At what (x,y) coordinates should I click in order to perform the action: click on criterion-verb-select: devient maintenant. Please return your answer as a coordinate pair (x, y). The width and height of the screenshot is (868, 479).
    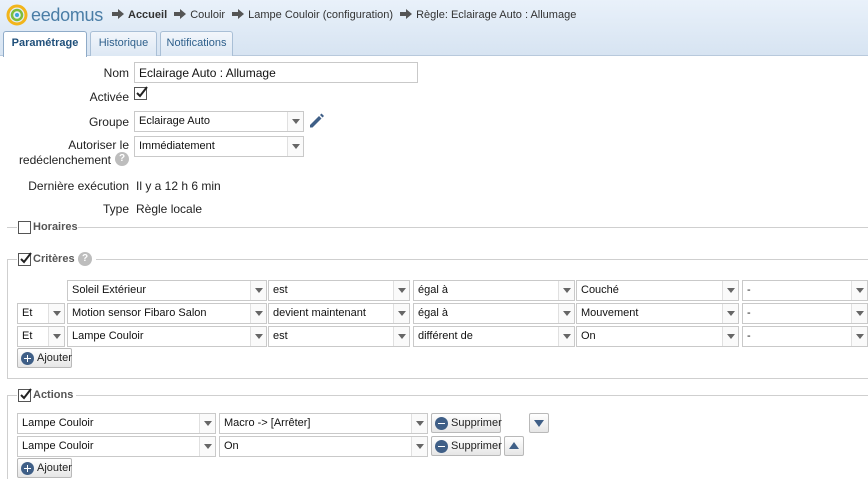
    Looking at the image, I should click on (339, 313).